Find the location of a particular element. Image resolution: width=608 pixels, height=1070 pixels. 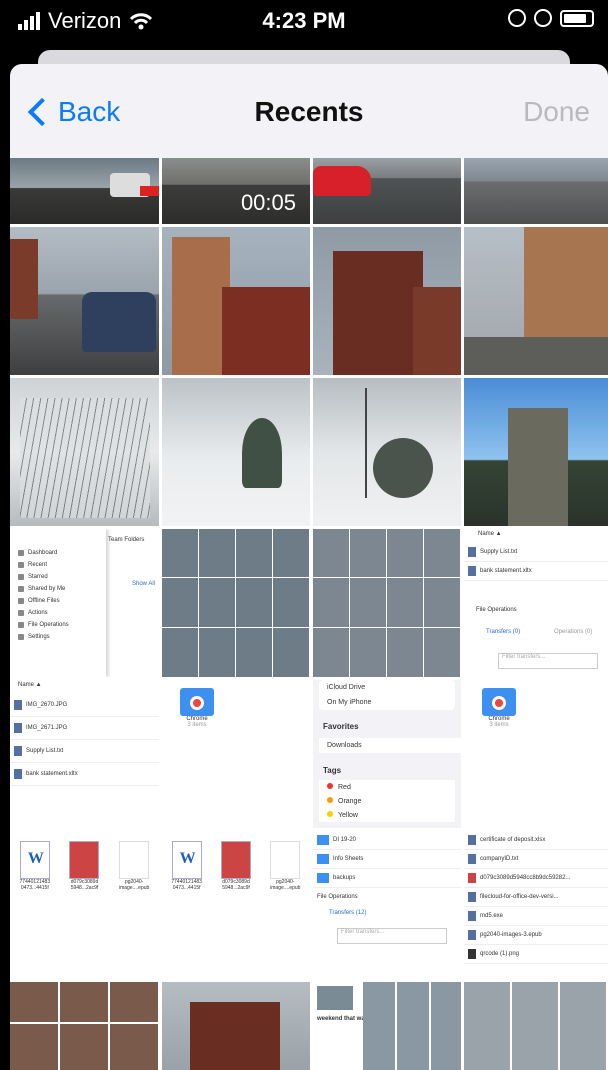

nav-bar: Back Recents Done is located at coordinates (309, 110).